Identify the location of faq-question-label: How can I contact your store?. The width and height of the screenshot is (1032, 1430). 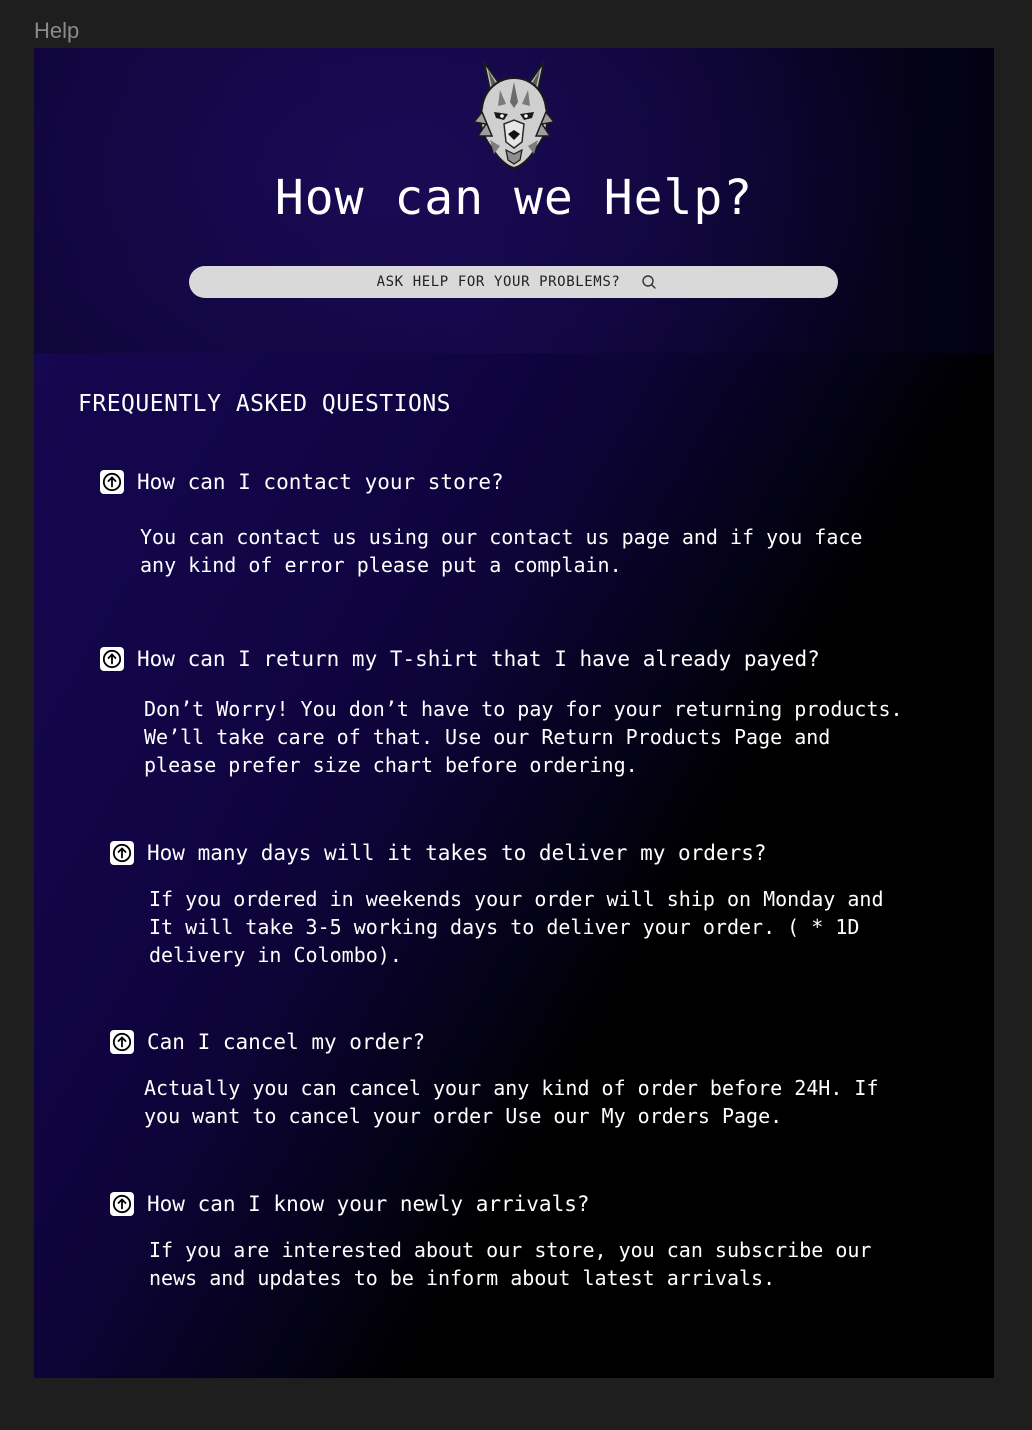
(320, 482).